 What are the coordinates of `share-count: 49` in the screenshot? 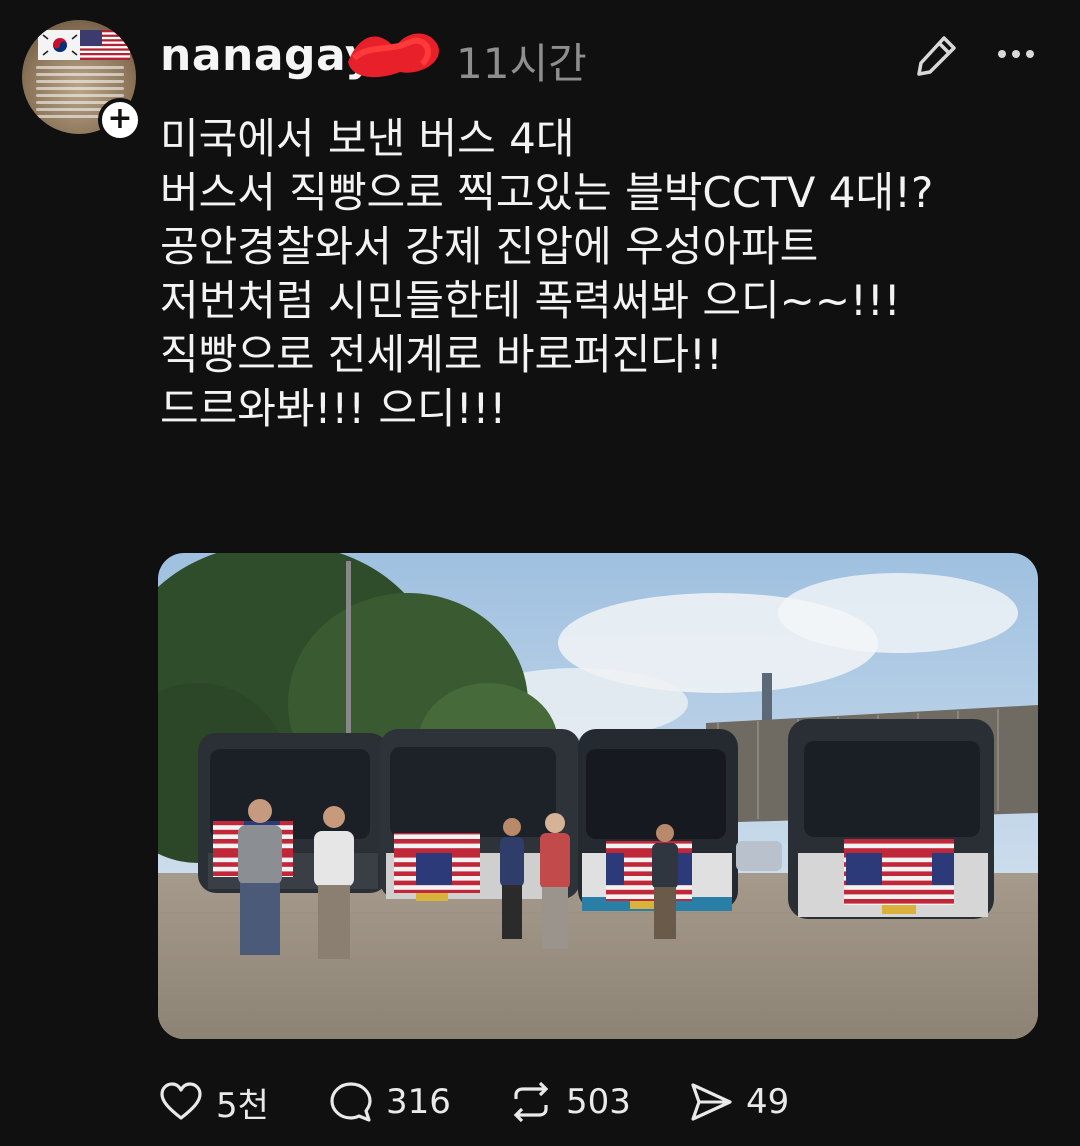 It's located at (768, 1102).